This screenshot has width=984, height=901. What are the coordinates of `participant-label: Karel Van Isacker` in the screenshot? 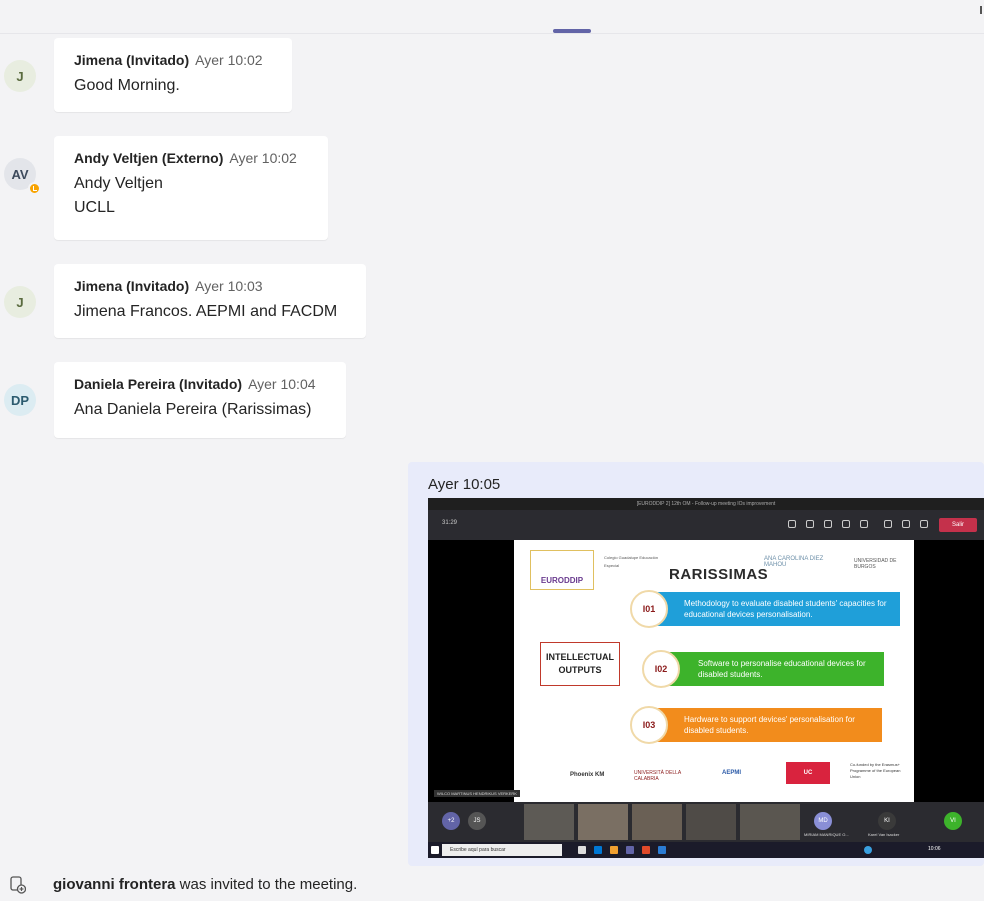 It's located at (884, 834).